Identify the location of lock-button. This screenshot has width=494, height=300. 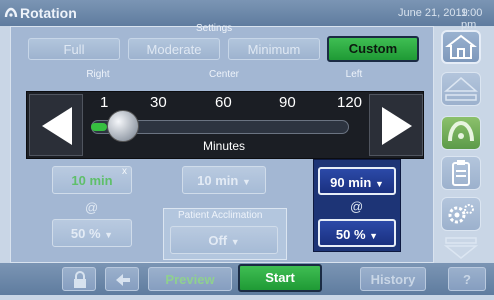
(79, 279).